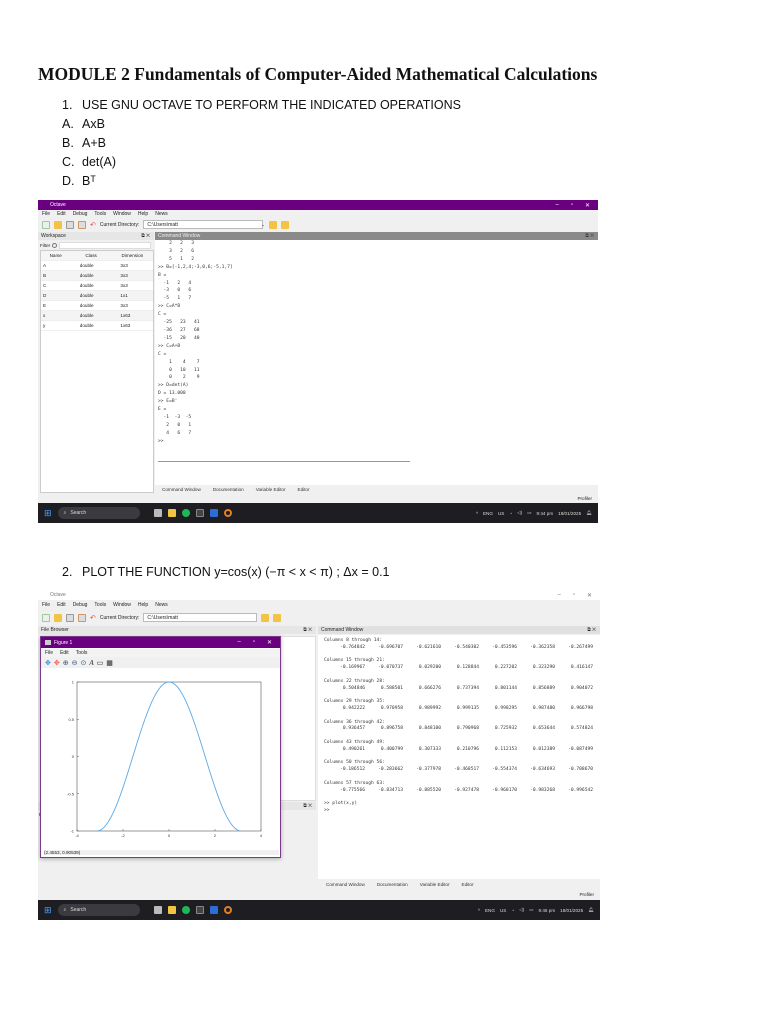 This screenshot has height=1024, width=768. Describe the element at coordinates (55, 245) in the screenshot. I see `filter-checkbox` at that location.